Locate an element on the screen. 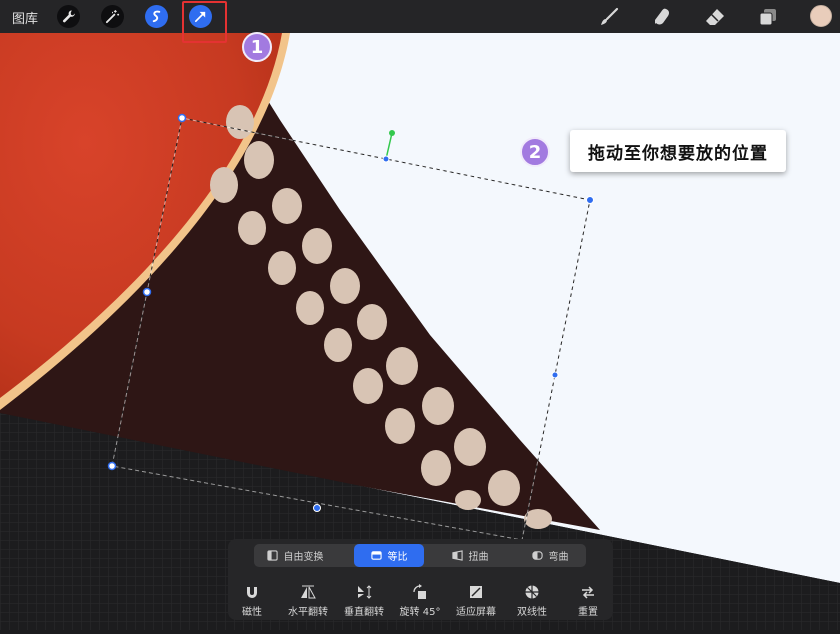 The width and height of the screenshot is (840, 634). flip-vertical-icon is located at coordinates (365, 592).